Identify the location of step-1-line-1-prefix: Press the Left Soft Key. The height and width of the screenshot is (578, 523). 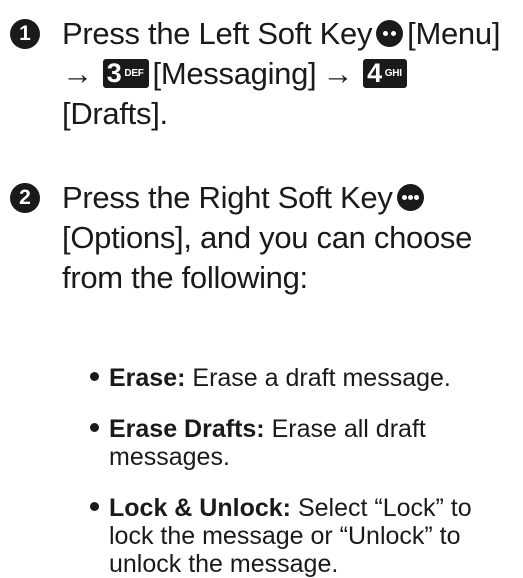
(217, 33).